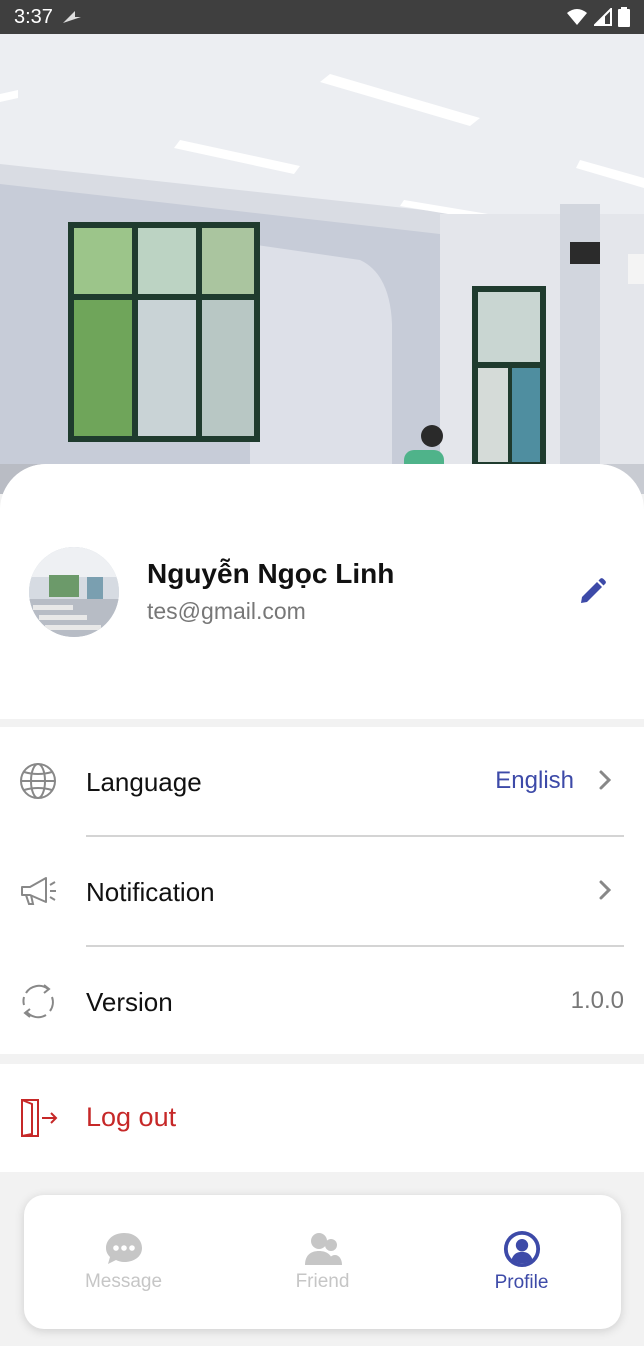 Image resolution: width=644 pixels, height=1346 pixels. I want to click on globe-icon, so click(38, 781).